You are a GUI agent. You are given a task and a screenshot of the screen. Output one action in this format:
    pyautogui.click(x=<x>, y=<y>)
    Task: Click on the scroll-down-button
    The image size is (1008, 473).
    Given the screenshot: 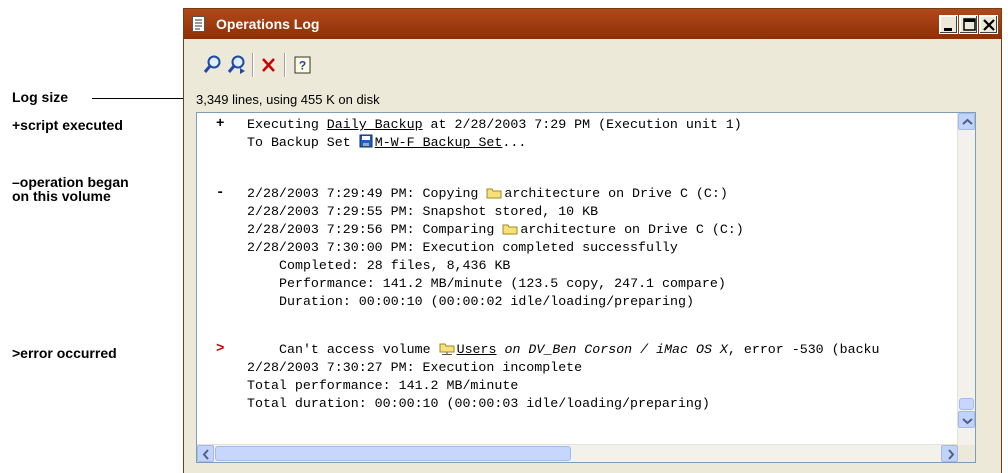 What is the action you would take?
    pyautogui.click(x=966, y=419)
    